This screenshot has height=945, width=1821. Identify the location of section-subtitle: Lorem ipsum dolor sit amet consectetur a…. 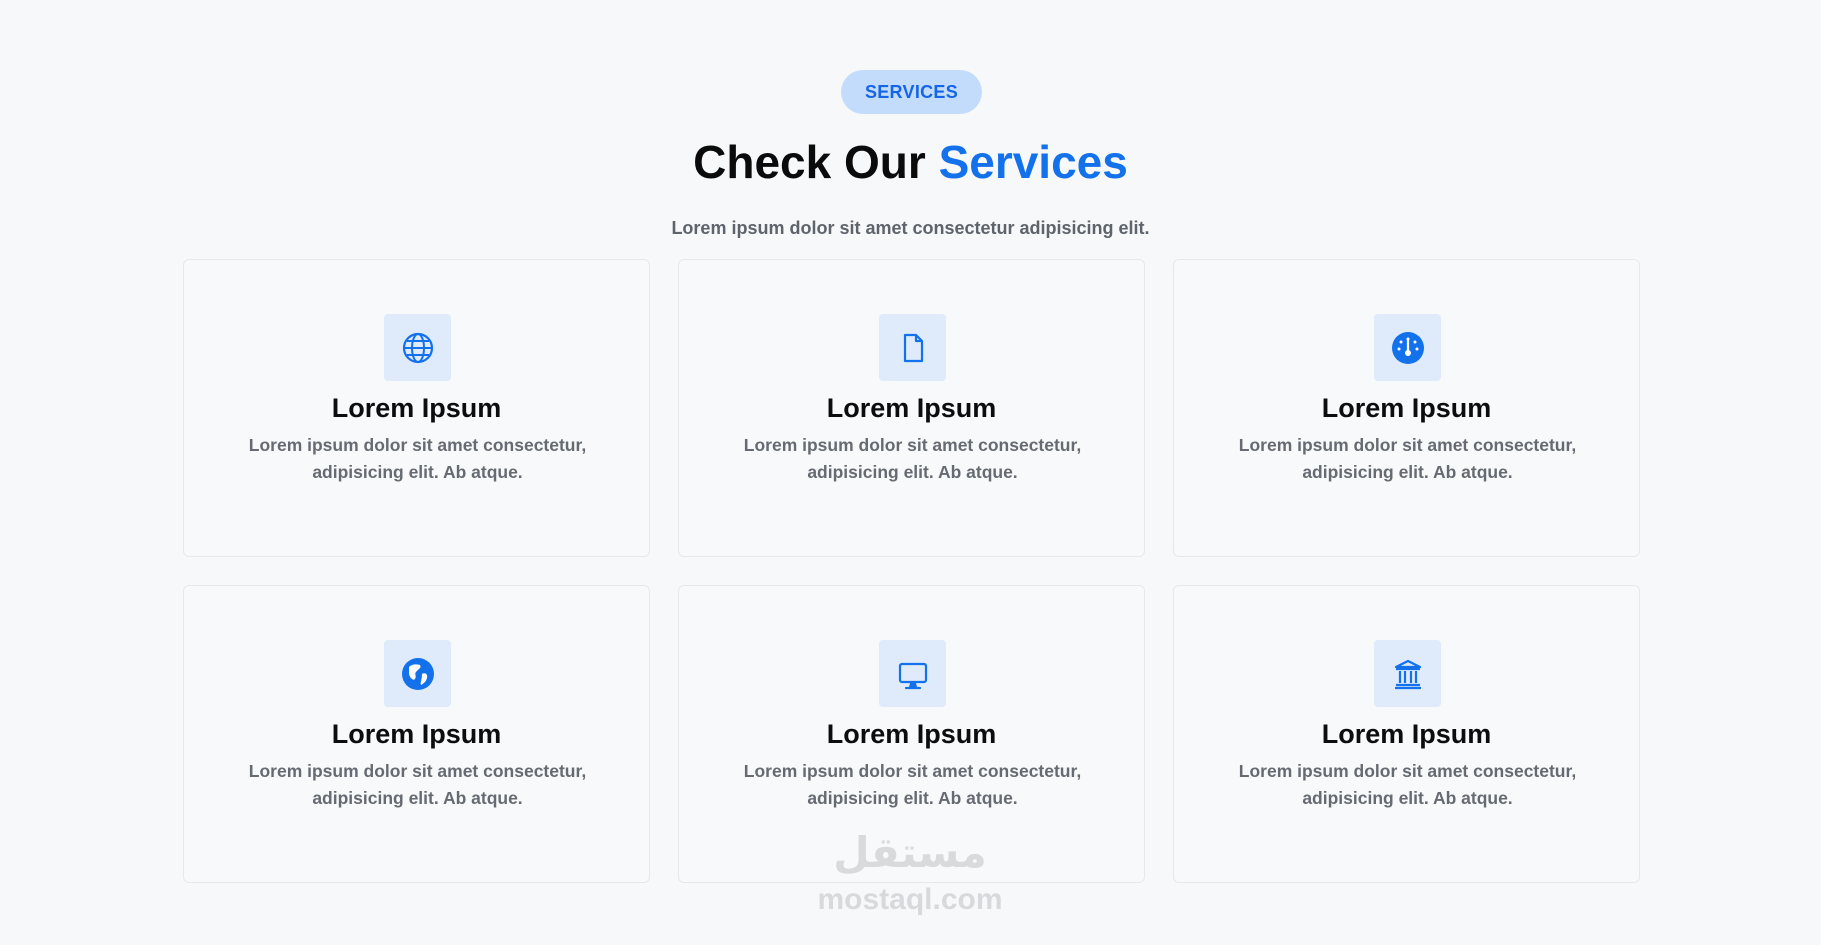
(910, 228).